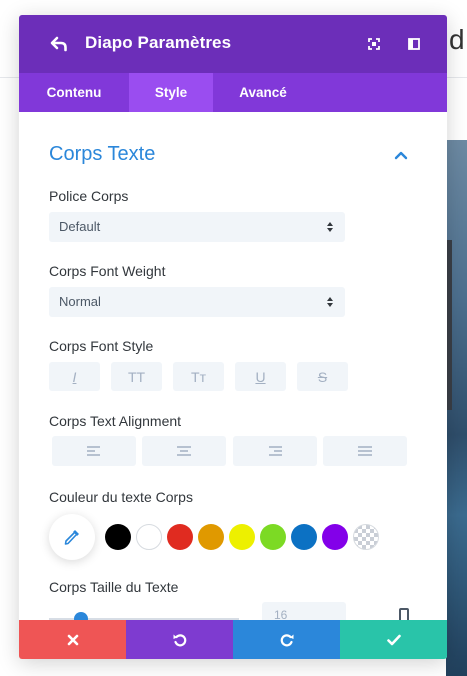 This screenshot has width=467, height=676. What do you see at coordinates (121, 497) in the screenshot?
I see `text-color-label: Couleur du texte Corps` at bounding box center [121, 497].